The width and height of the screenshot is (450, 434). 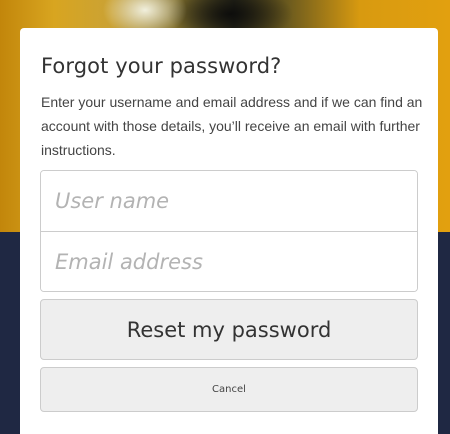 I want to click on reset-password-button: Reset my password, so click(x=229, y=329).